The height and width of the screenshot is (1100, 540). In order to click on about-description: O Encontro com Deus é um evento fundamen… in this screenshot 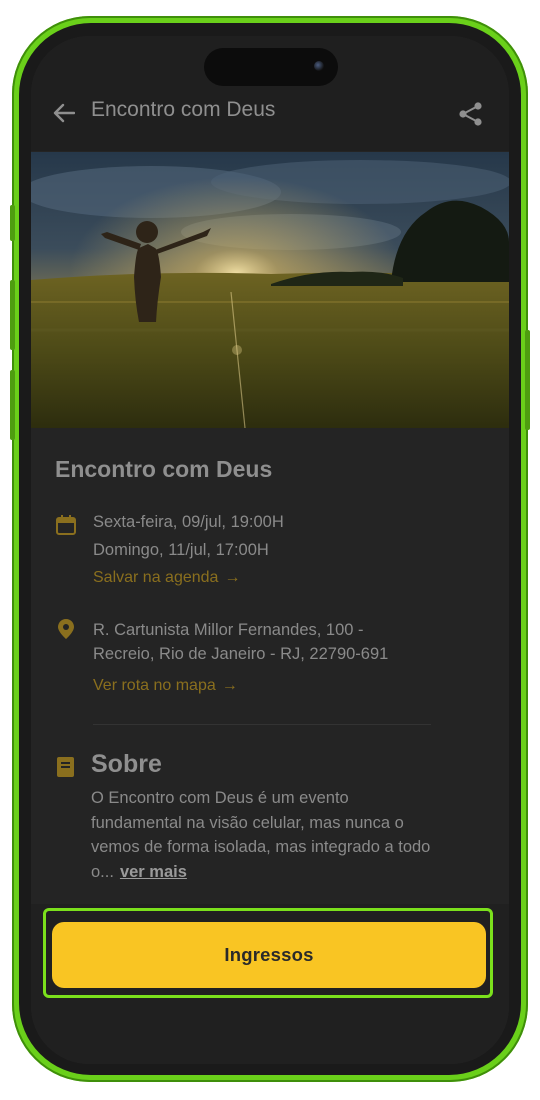, I will do `click(261, 835)`.